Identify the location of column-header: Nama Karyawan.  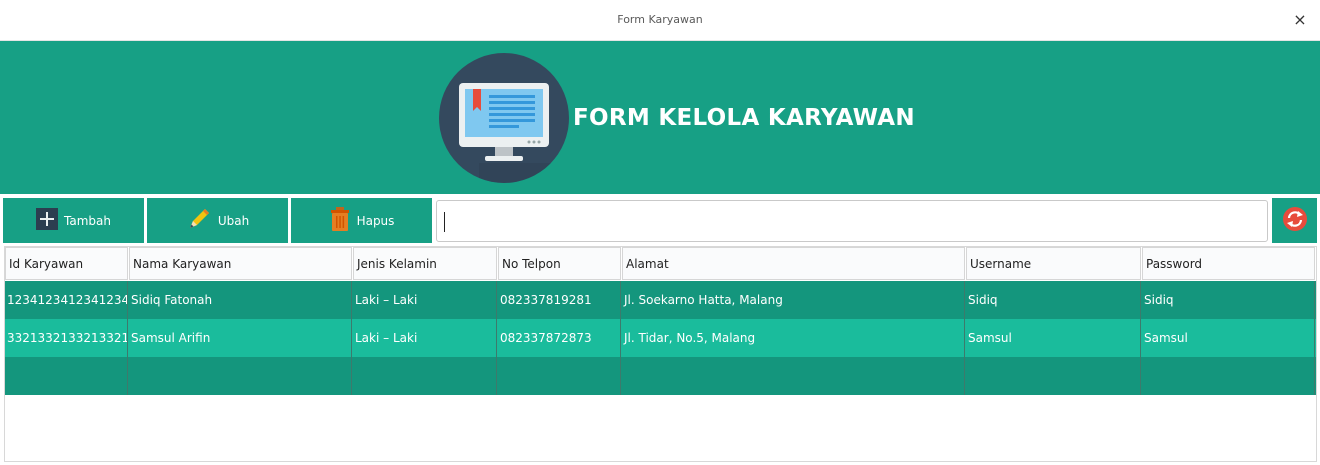
(240, 263).